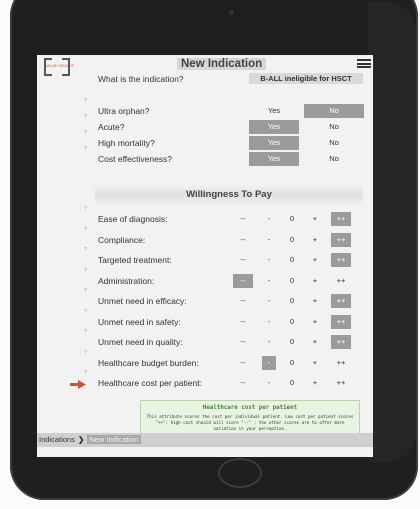  What do you see at coordinates (223, 298) in the screenshot?
I see `wtp-row: ? Unmet need in efficacy: -- -0 + ++` at bounding box center [223, 298].